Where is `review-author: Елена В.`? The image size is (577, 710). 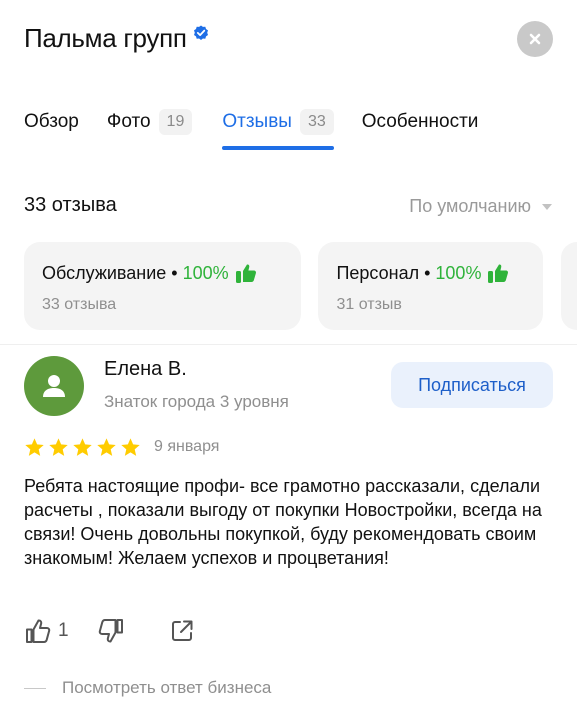 review-author: Елена В. is located at coordinates (145, 369).